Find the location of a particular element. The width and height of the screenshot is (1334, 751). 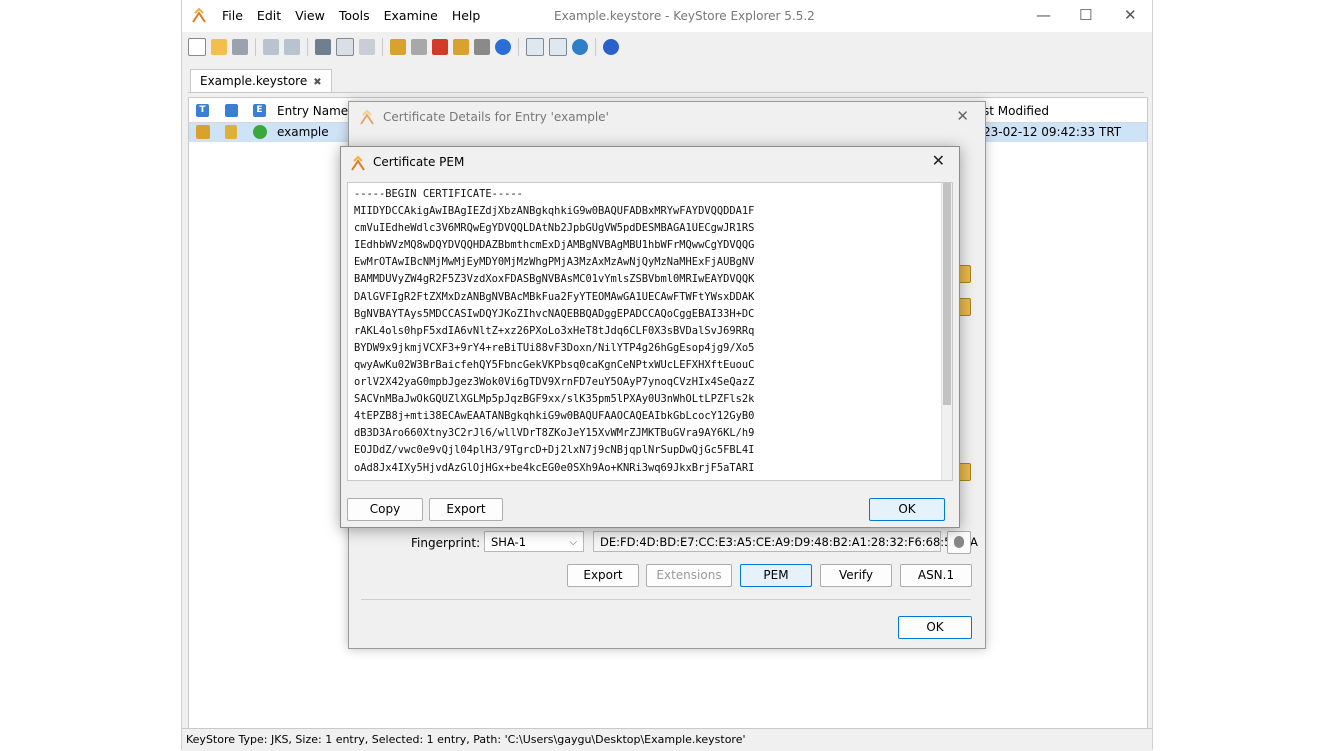

vertical-scrollbar is located at coordinates (946, 331).